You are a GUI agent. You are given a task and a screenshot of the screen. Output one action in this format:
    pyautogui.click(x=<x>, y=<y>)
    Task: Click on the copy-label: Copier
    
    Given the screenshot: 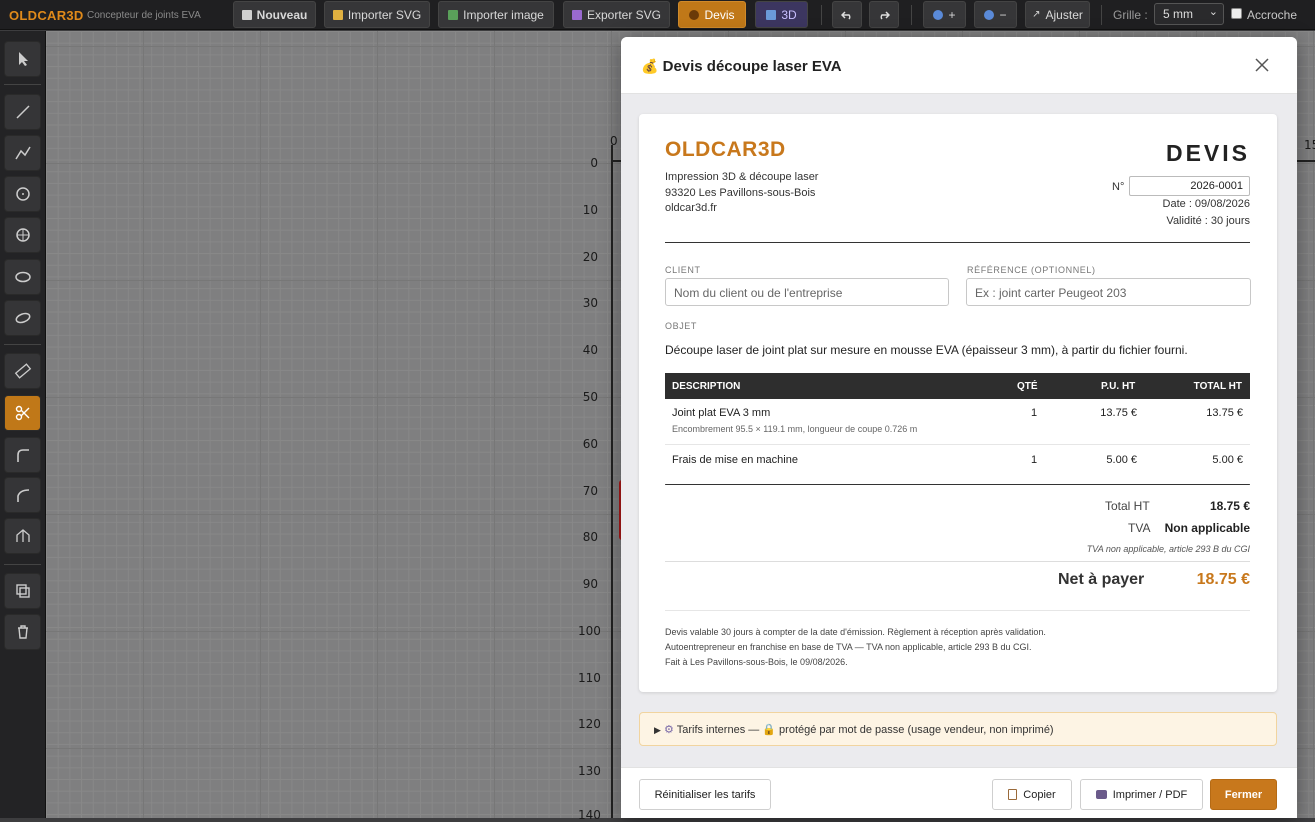 What is the action you would take?
    pyautogui.click(x=1039, y=794)
    